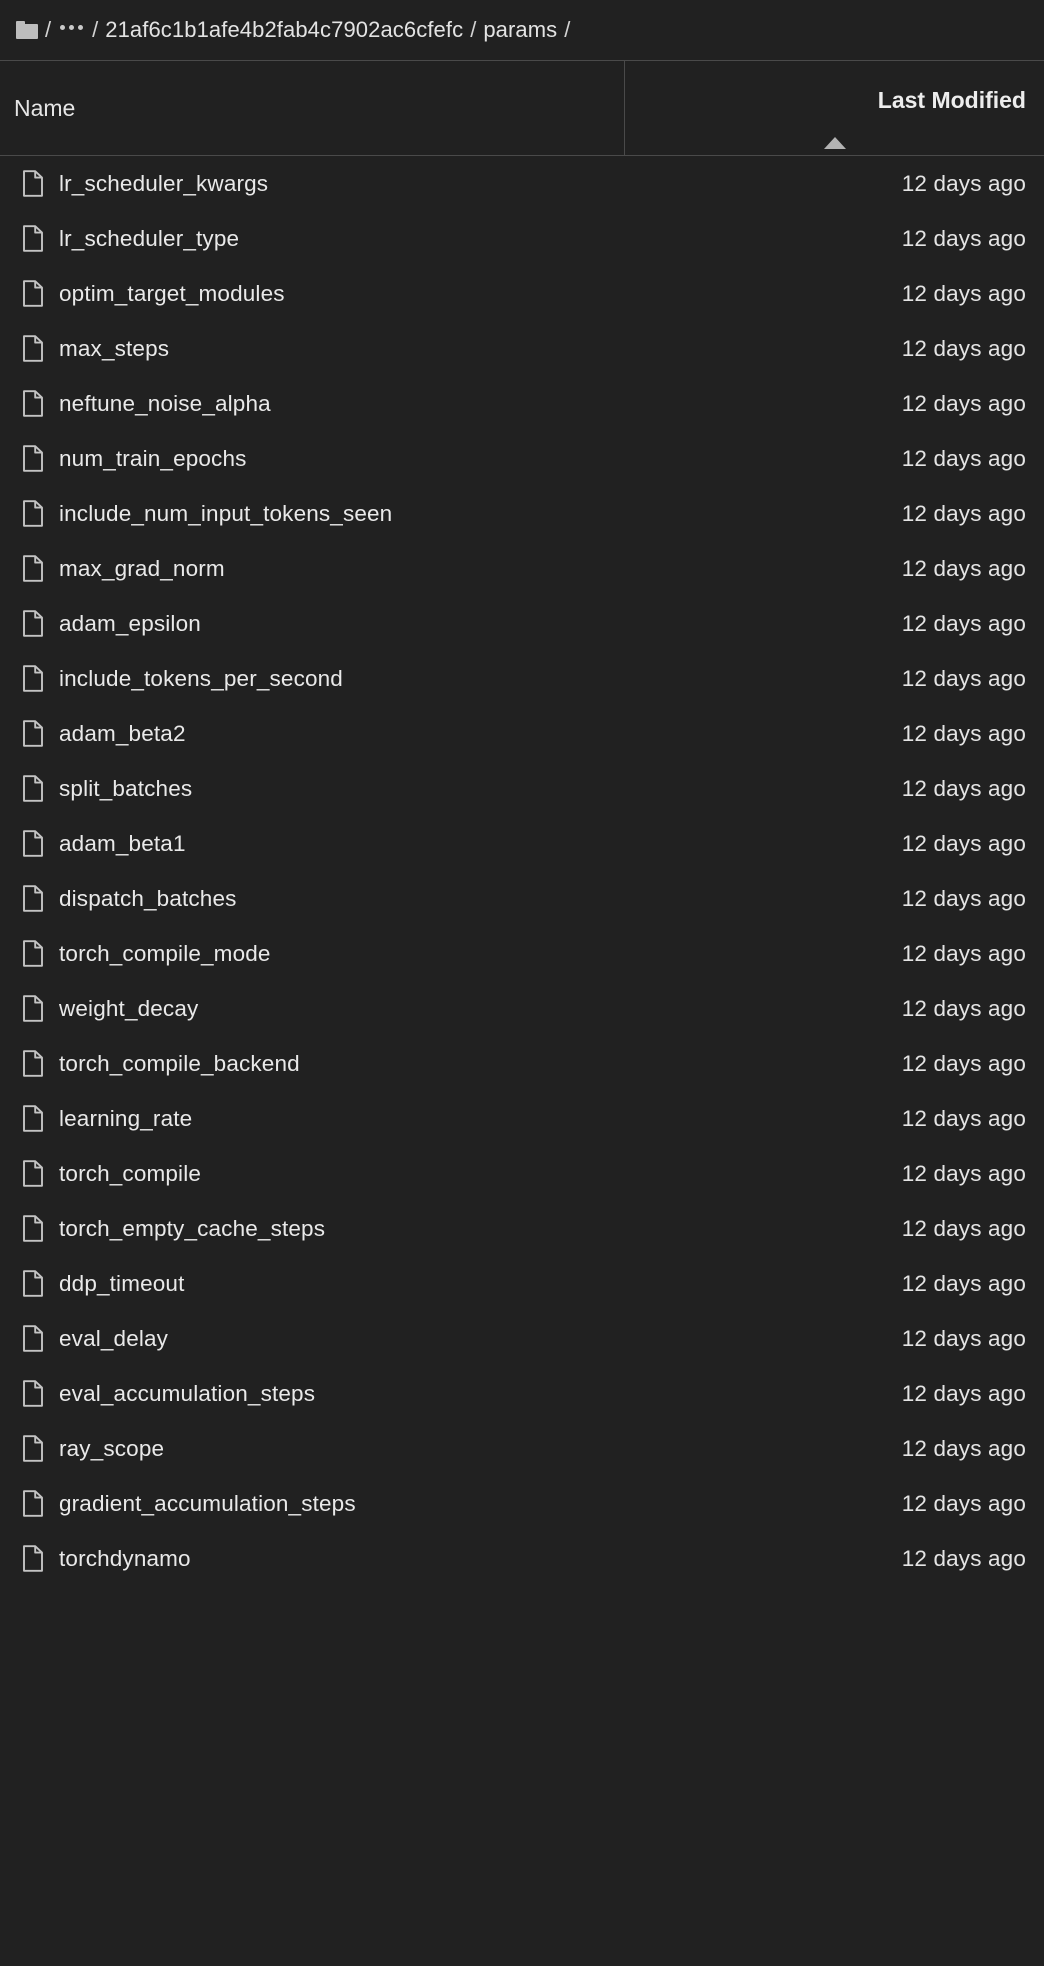 The width and height of the screenshot is (1044, 1966). Describe the element at coordinates (522, 1448) in the screenshot. I see `table-row: ray_scope 12 days ago` at that location.